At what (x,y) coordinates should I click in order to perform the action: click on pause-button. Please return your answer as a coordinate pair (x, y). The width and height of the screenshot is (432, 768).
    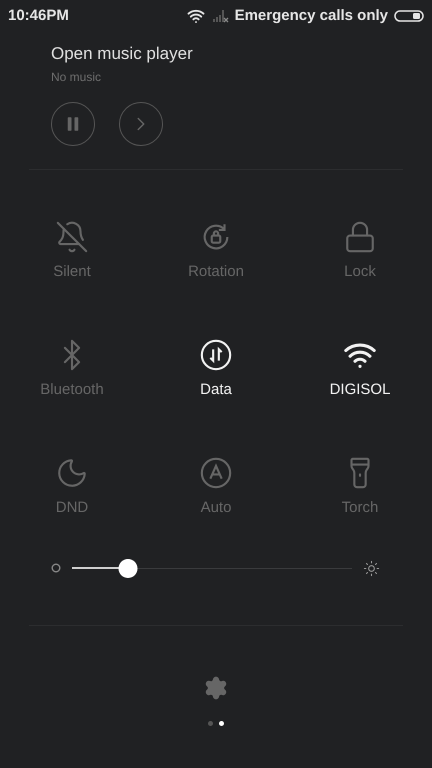
    Looking at the image, I should click on (73, 124).